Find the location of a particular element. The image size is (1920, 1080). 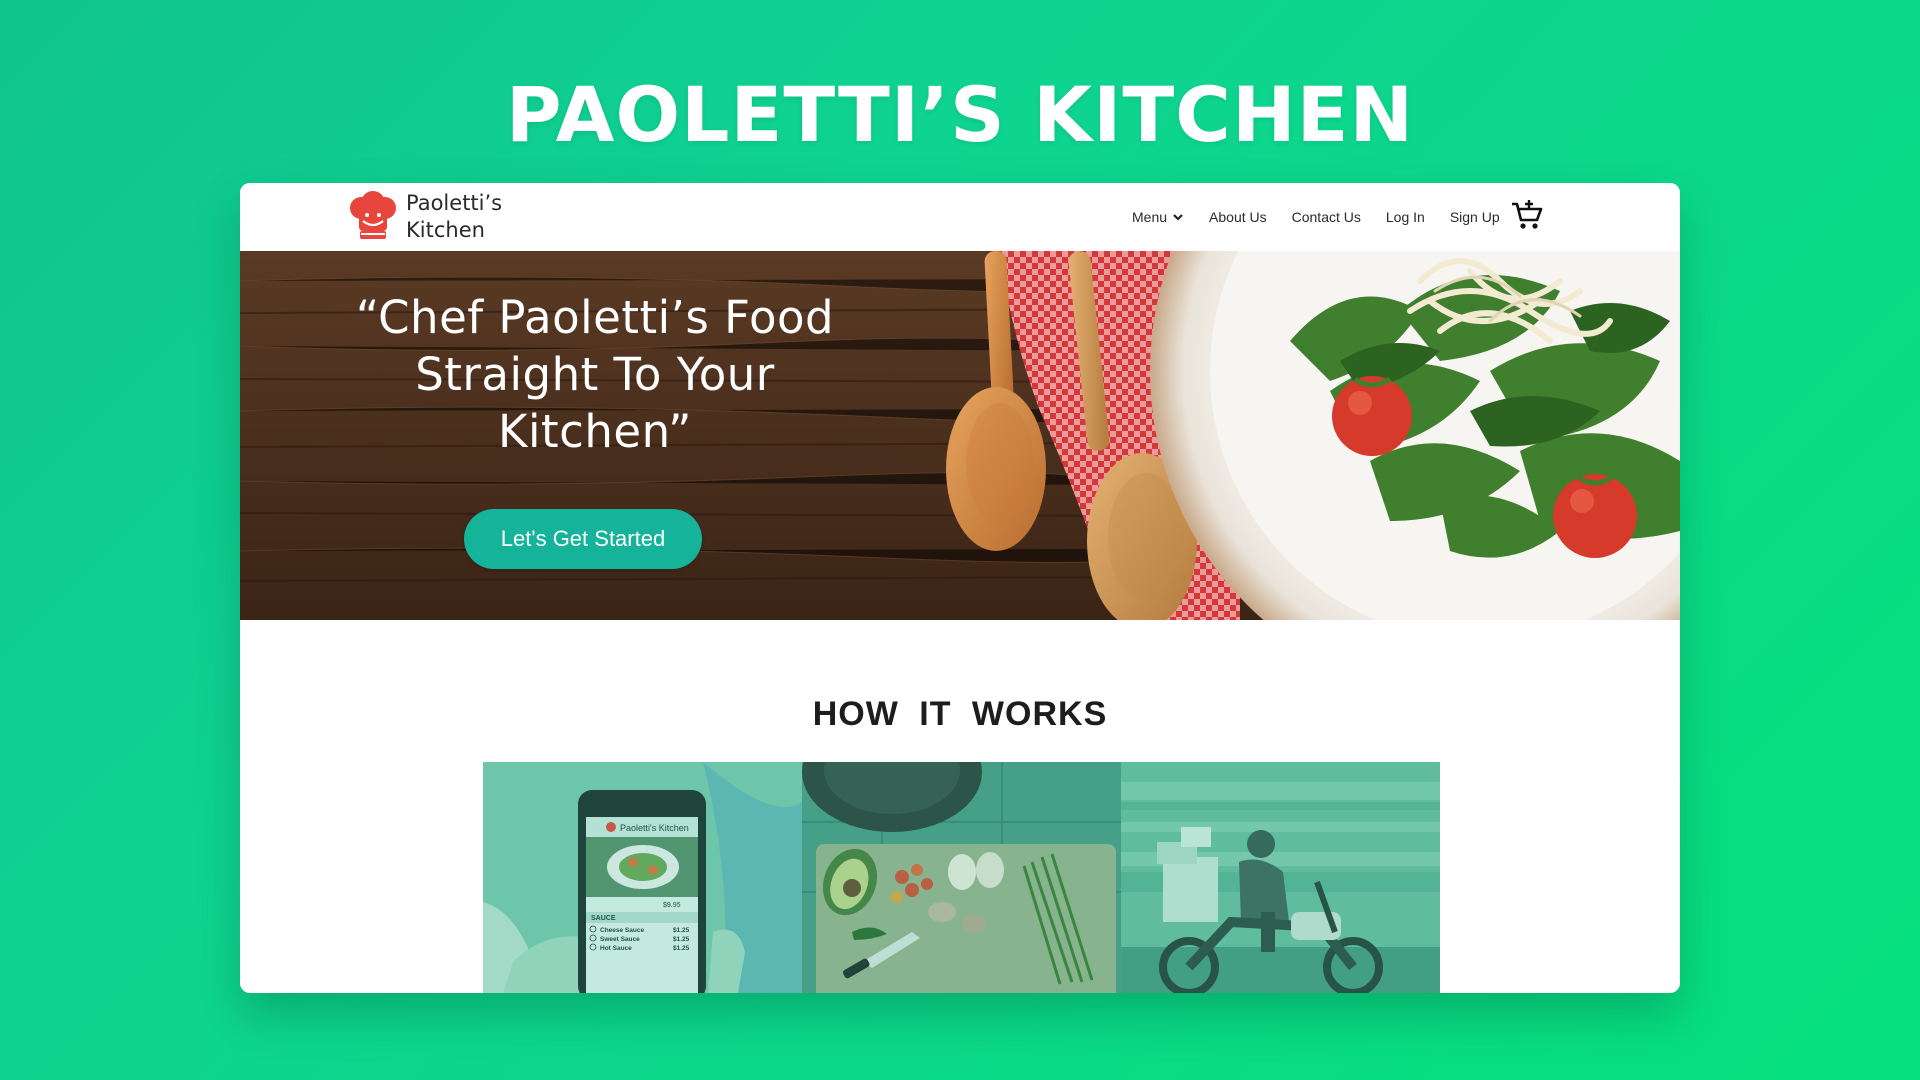

nav-contact-us: Contact Us is located at coordinates (1326, 217).